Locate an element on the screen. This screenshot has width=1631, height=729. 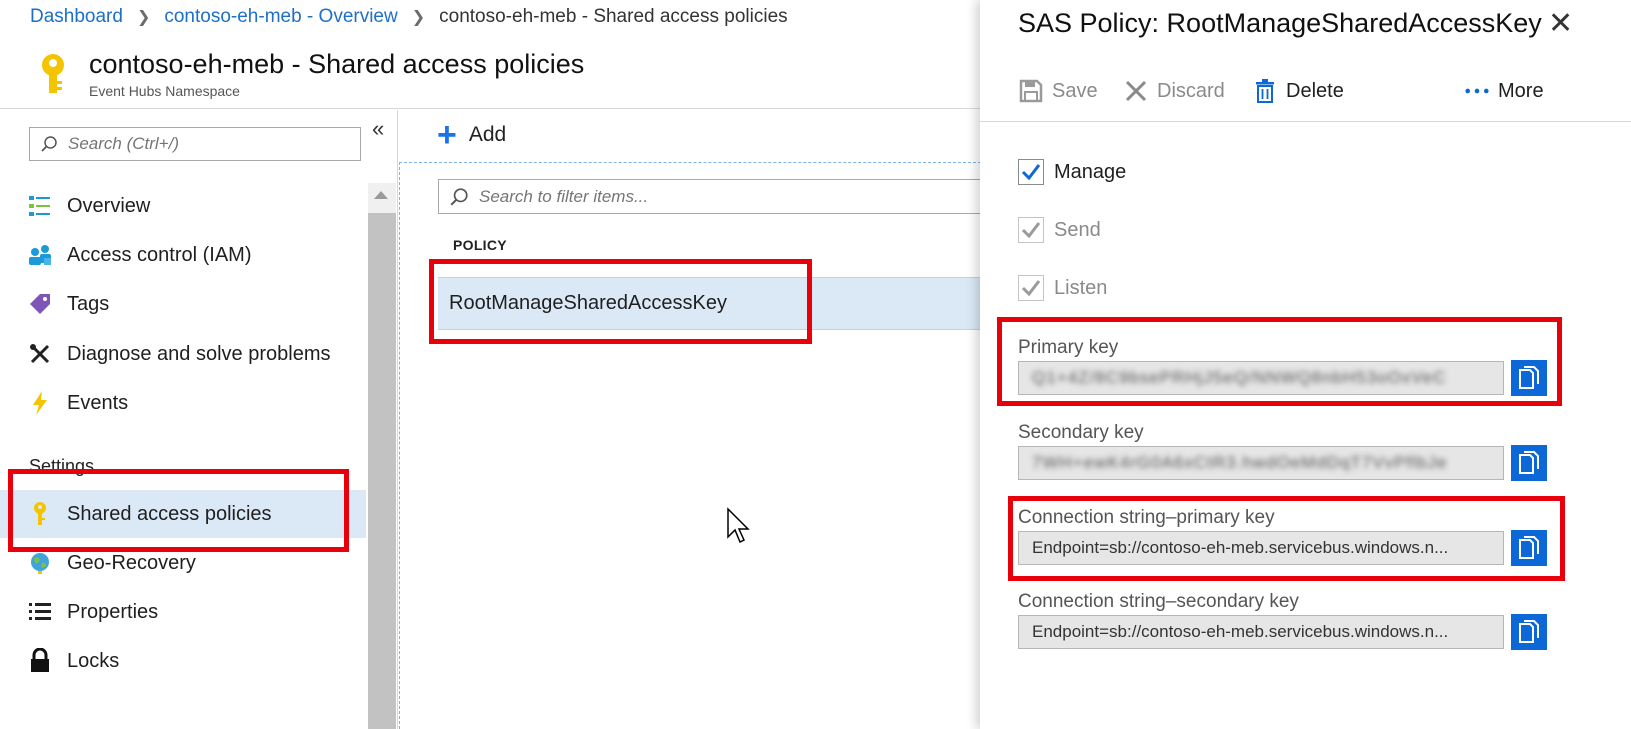
save-button: Save is located at coordinates (1058, 91).